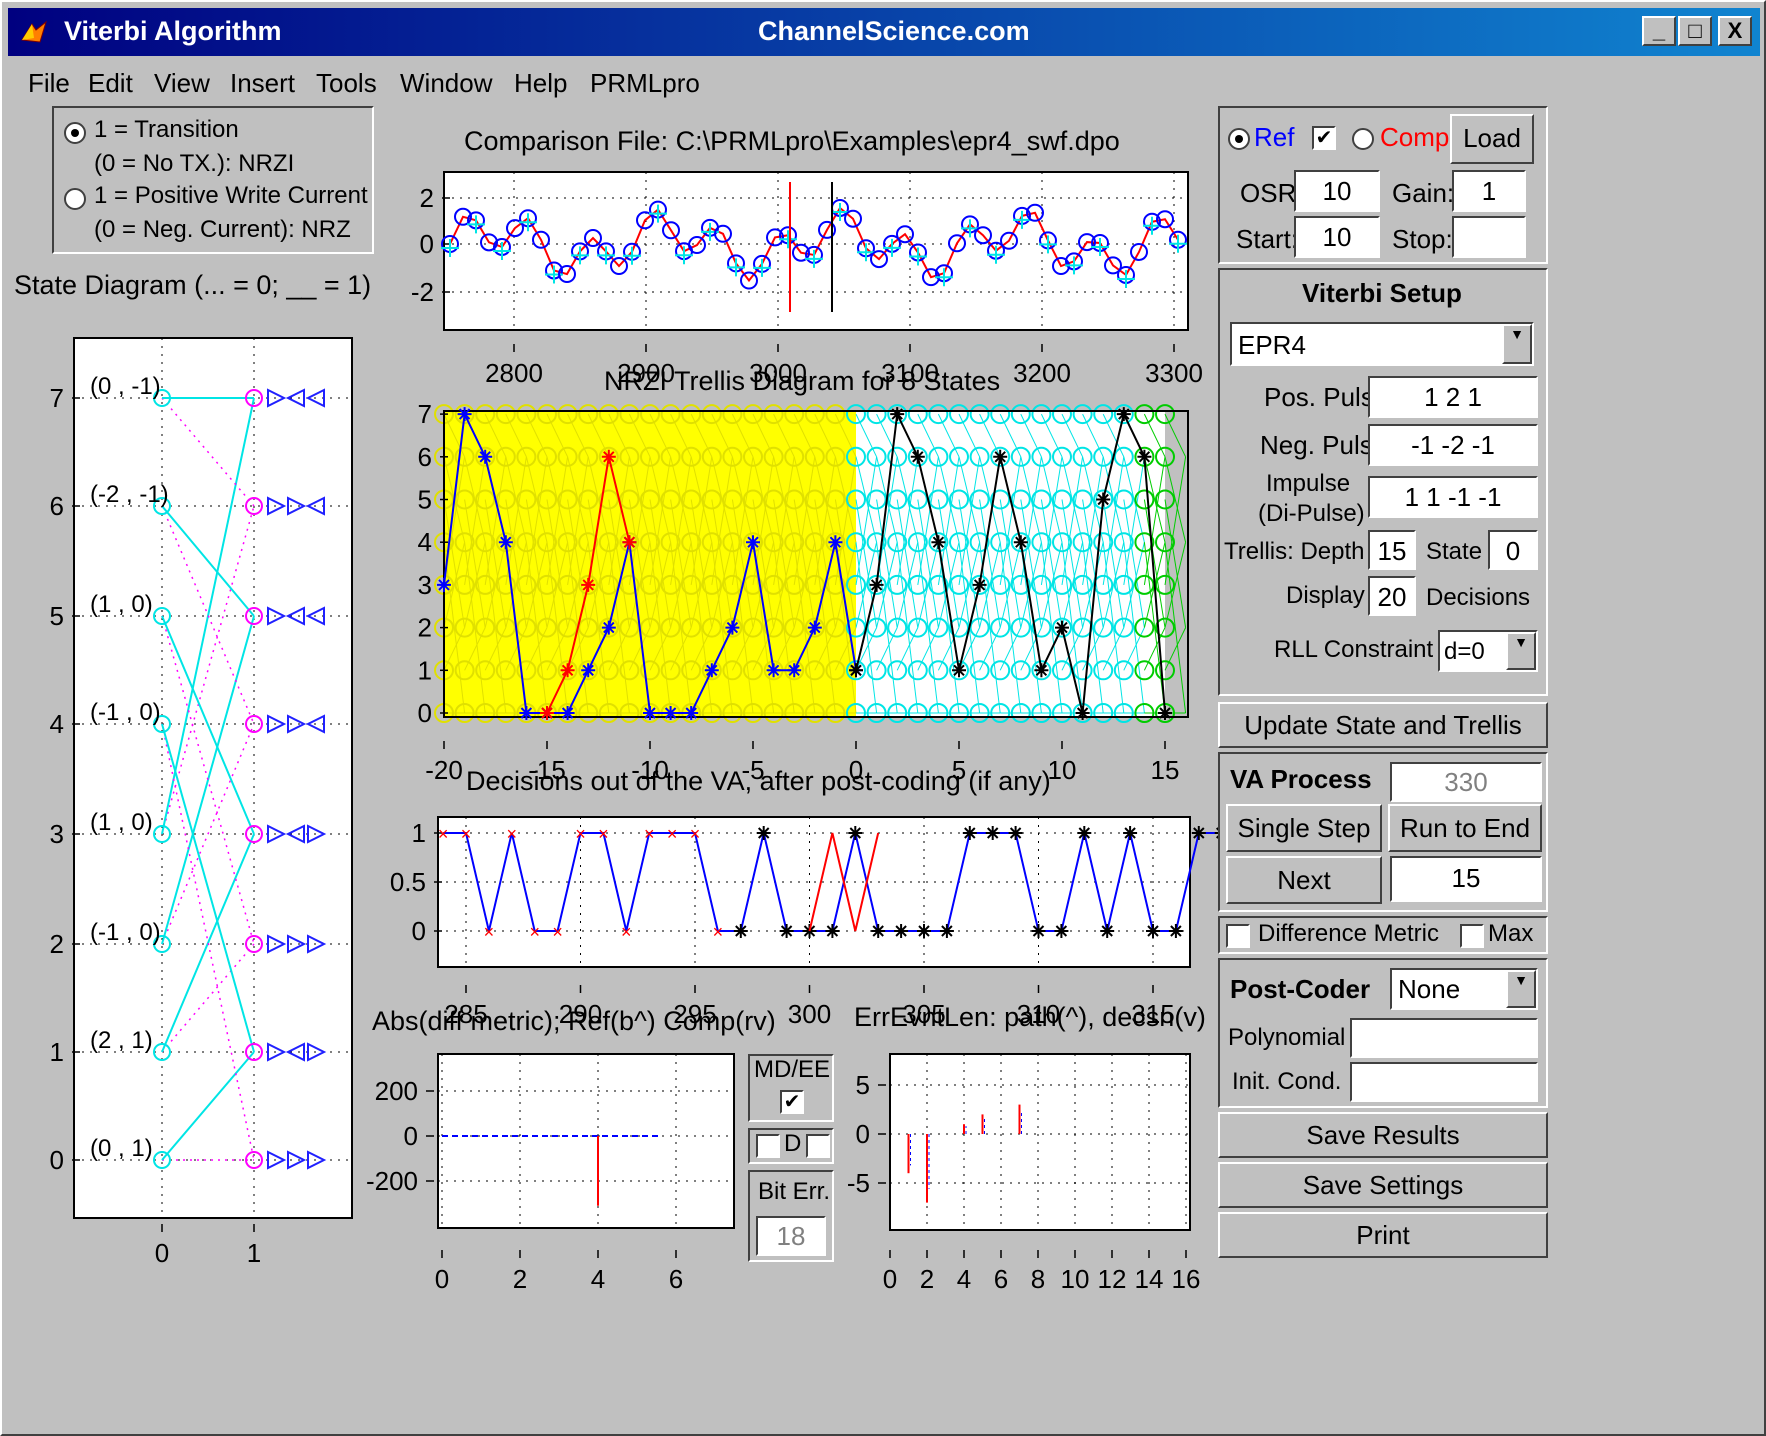 This screenshot has width=1766, height=1436. I want to click on trellis-plot: -20 -15 -10 -5 0 5 10 15 0 1 2 3 4 5 6 7, so click(803, 592).